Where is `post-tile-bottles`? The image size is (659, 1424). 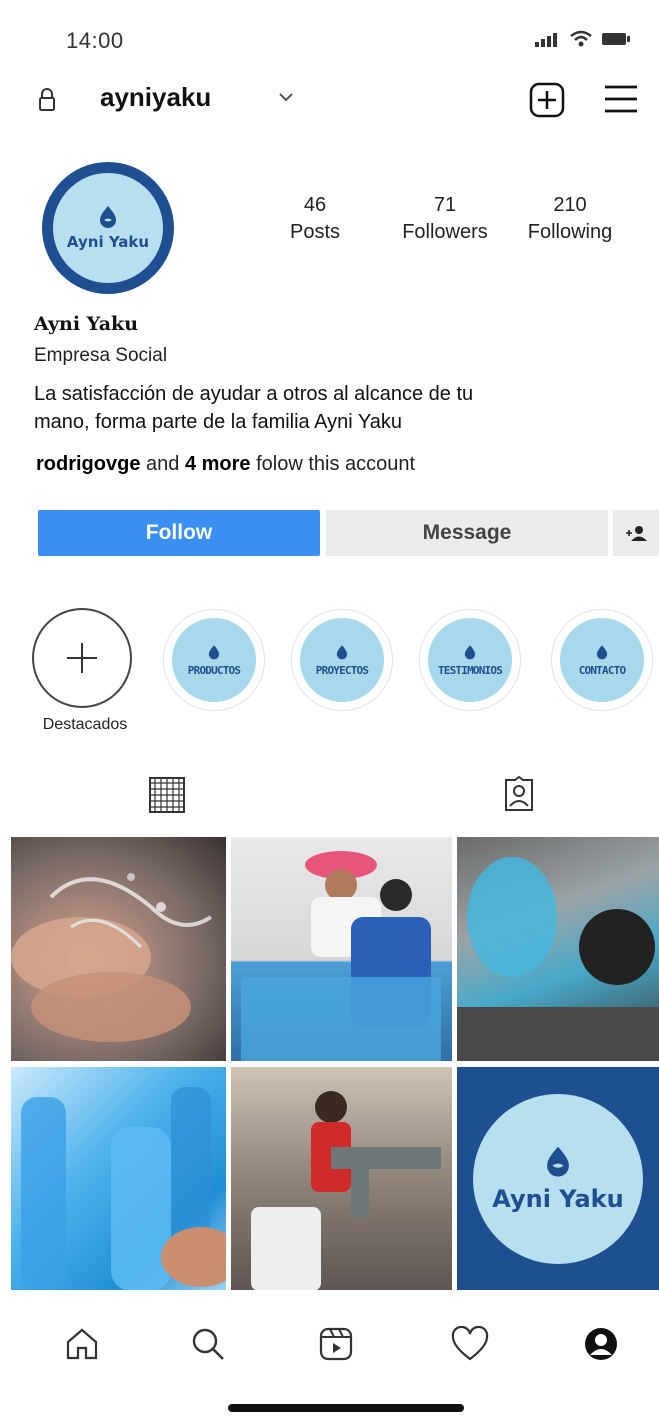 post-tile-bottles is located at coordinates (118, 1179).